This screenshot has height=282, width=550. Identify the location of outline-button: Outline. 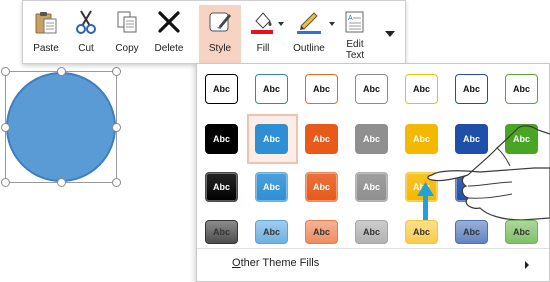
(309, 34).